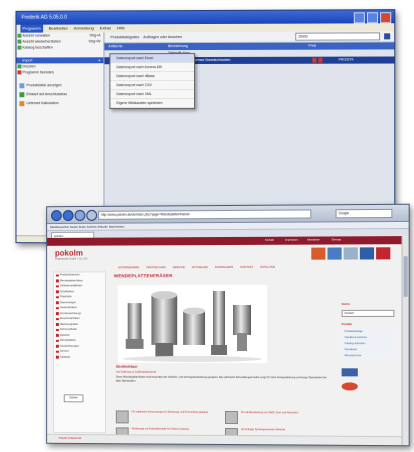  I want to click on page-title: WENDEPLATTENFRÄSER, so click(143, 276).